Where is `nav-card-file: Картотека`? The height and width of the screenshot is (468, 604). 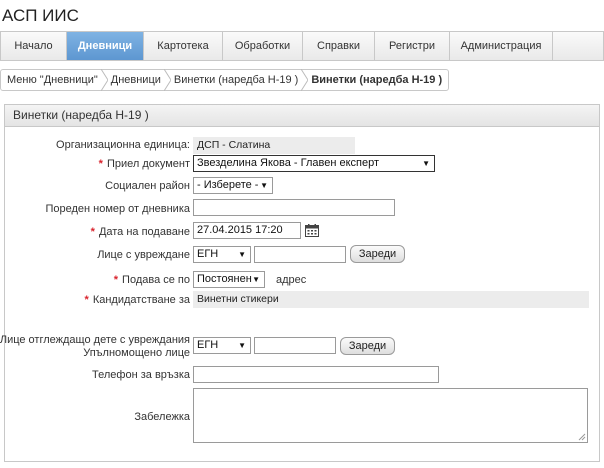
nav-card-file: Картотека is located at coordinates (183, 46).